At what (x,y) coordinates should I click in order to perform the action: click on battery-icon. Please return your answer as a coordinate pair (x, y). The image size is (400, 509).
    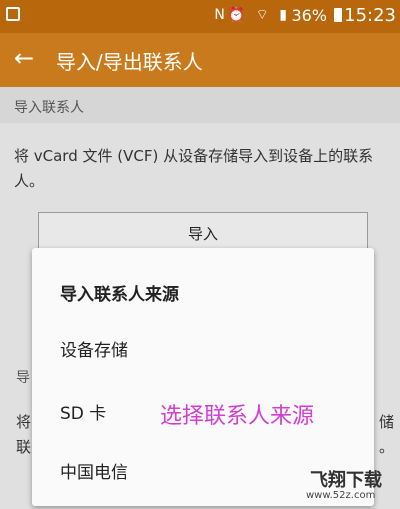
    Looking at the image, I should click on (338, 15).